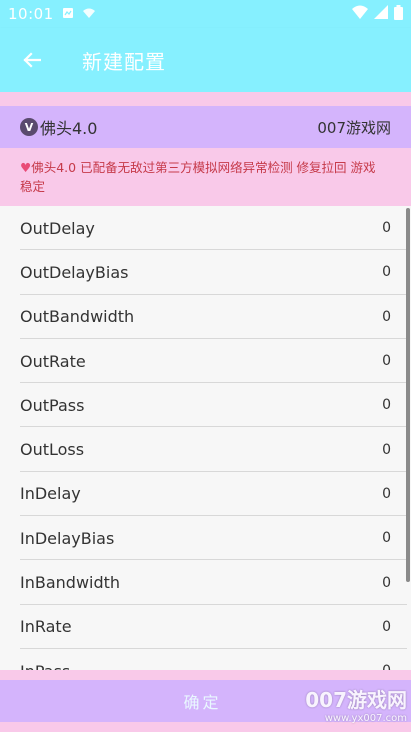 The width and height of the screenshot is (411, 732). Describe the element at coordinates (202, 701) in the screenshot. I see `confirm-button: 确定` at that location.